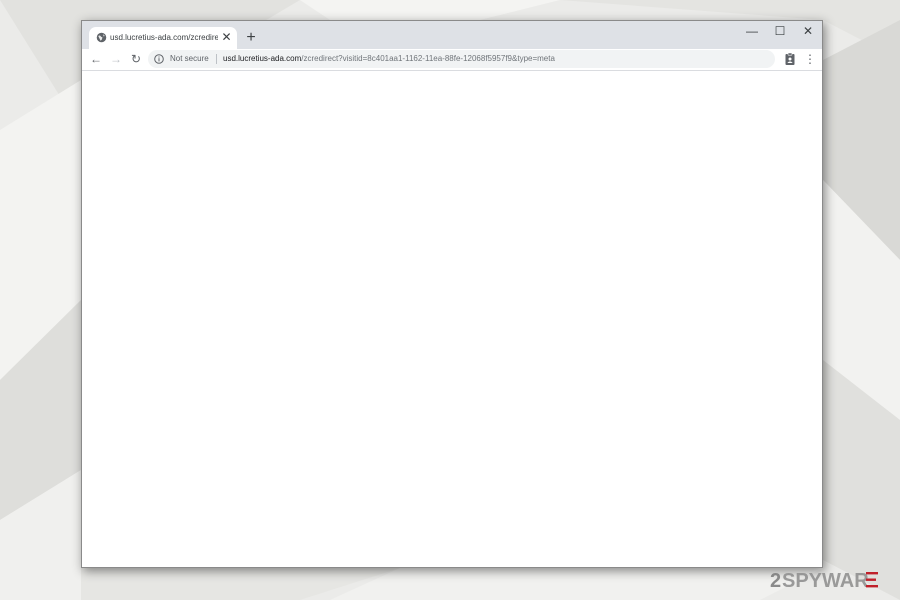 This screenshot has width=900, height=600. Describe the element at coordinates (790, 59) in the screenshot. I see `clipboard-icon` at that location.